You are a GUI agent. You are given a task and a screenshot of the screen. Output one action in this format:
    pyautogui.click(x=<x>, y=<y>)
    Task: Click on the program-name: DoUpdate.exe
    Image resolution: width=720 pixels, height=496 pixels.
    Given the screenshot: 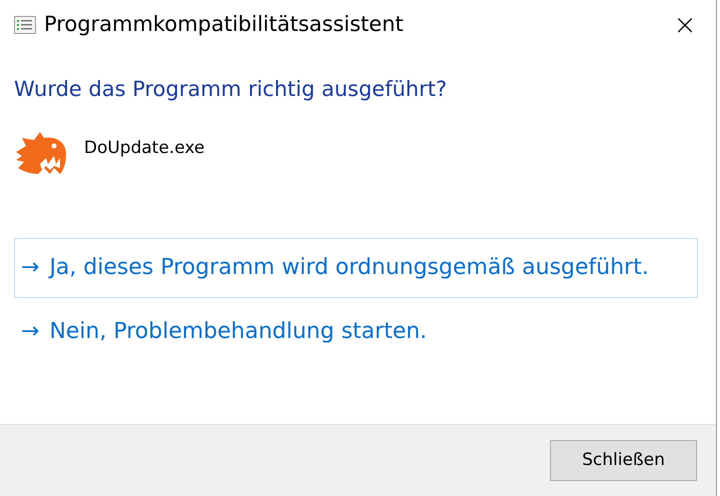 What is the action you would take?
    pyautogui.click(x=144, y=148)
    